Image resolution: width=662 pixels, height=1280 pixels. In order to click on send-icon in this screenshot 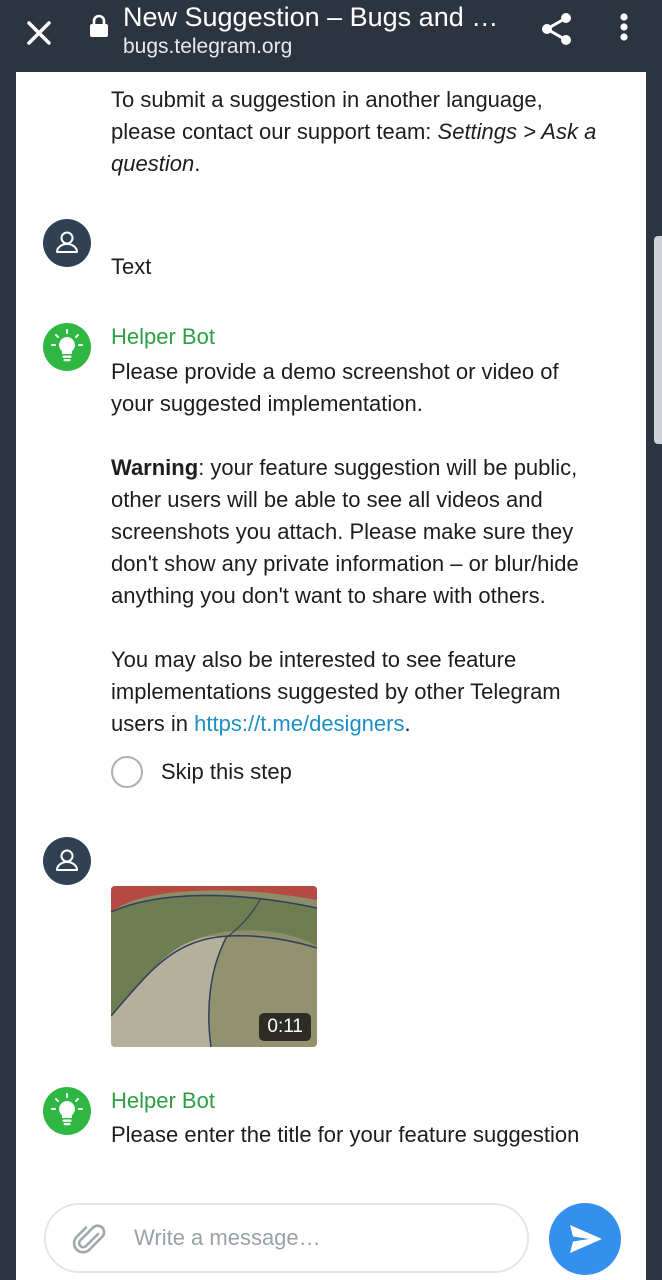, I will do `click(586, 1239)`.